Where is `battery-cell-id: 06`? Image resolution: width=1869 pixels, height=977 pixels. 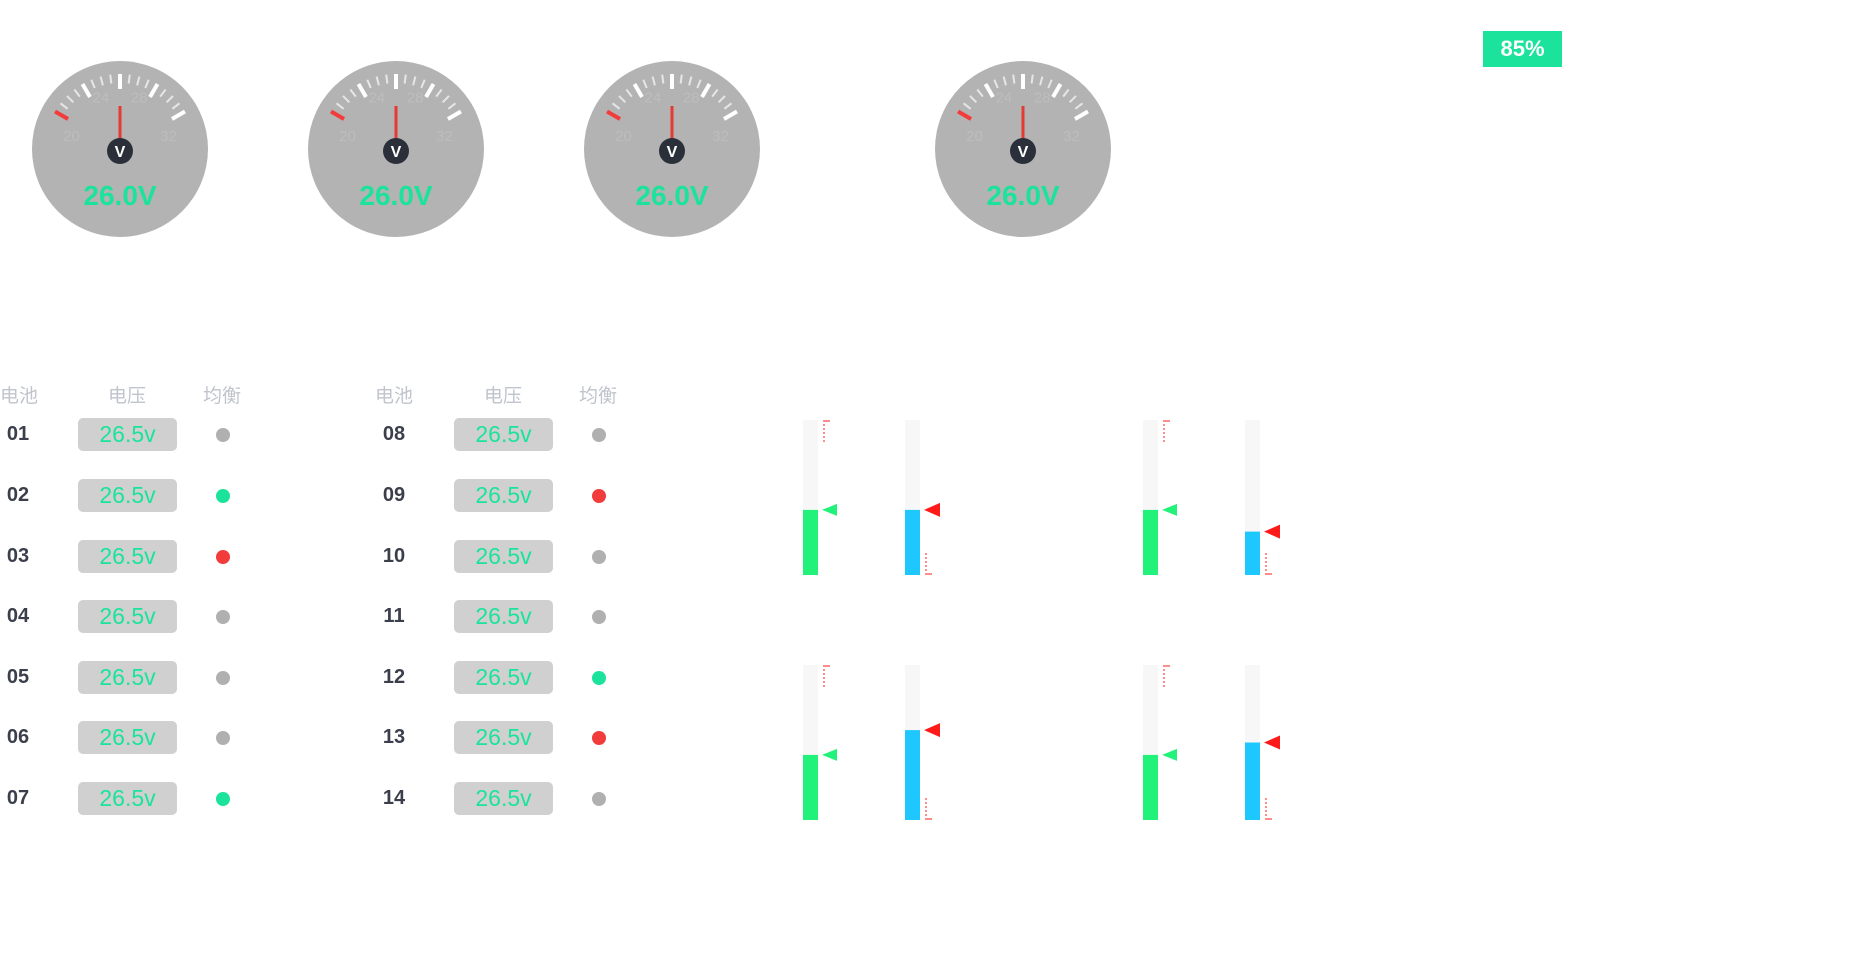 battery-cell-id: 06 is located at coordinates (18, 737).